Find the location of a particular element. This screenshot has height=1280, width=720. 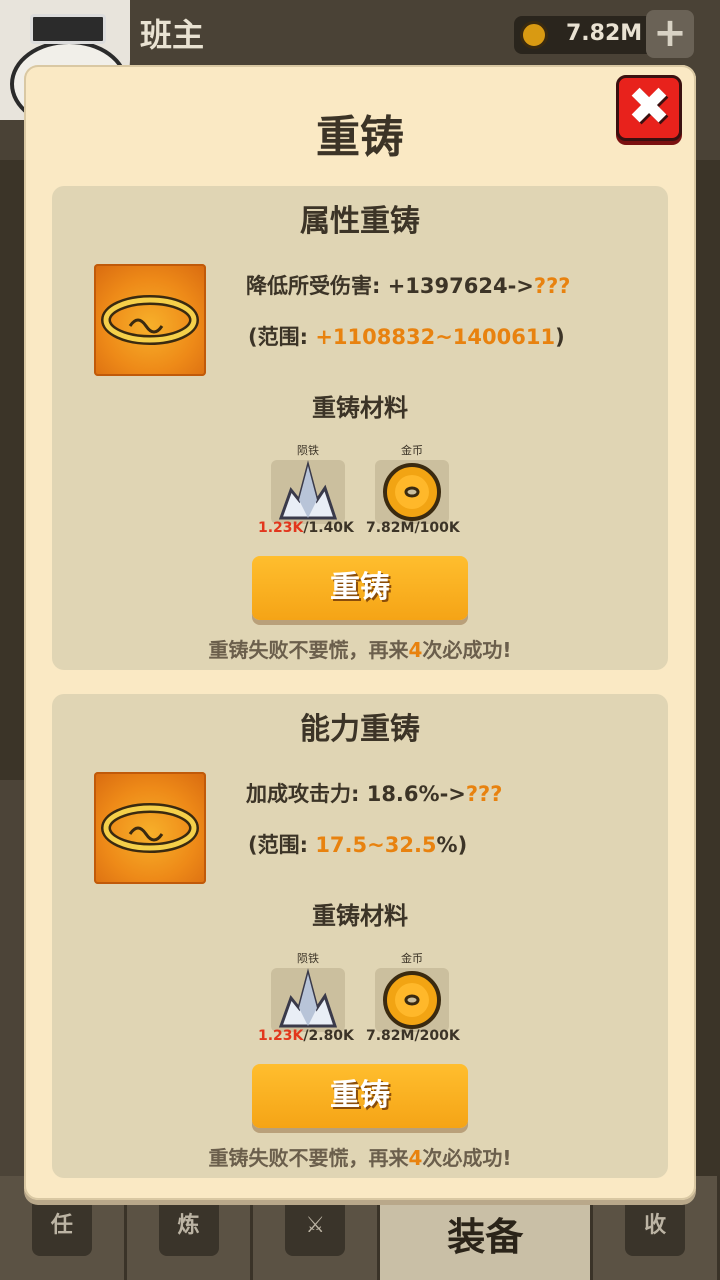

close-icon: ✖ is located at coordinates (649, 107).